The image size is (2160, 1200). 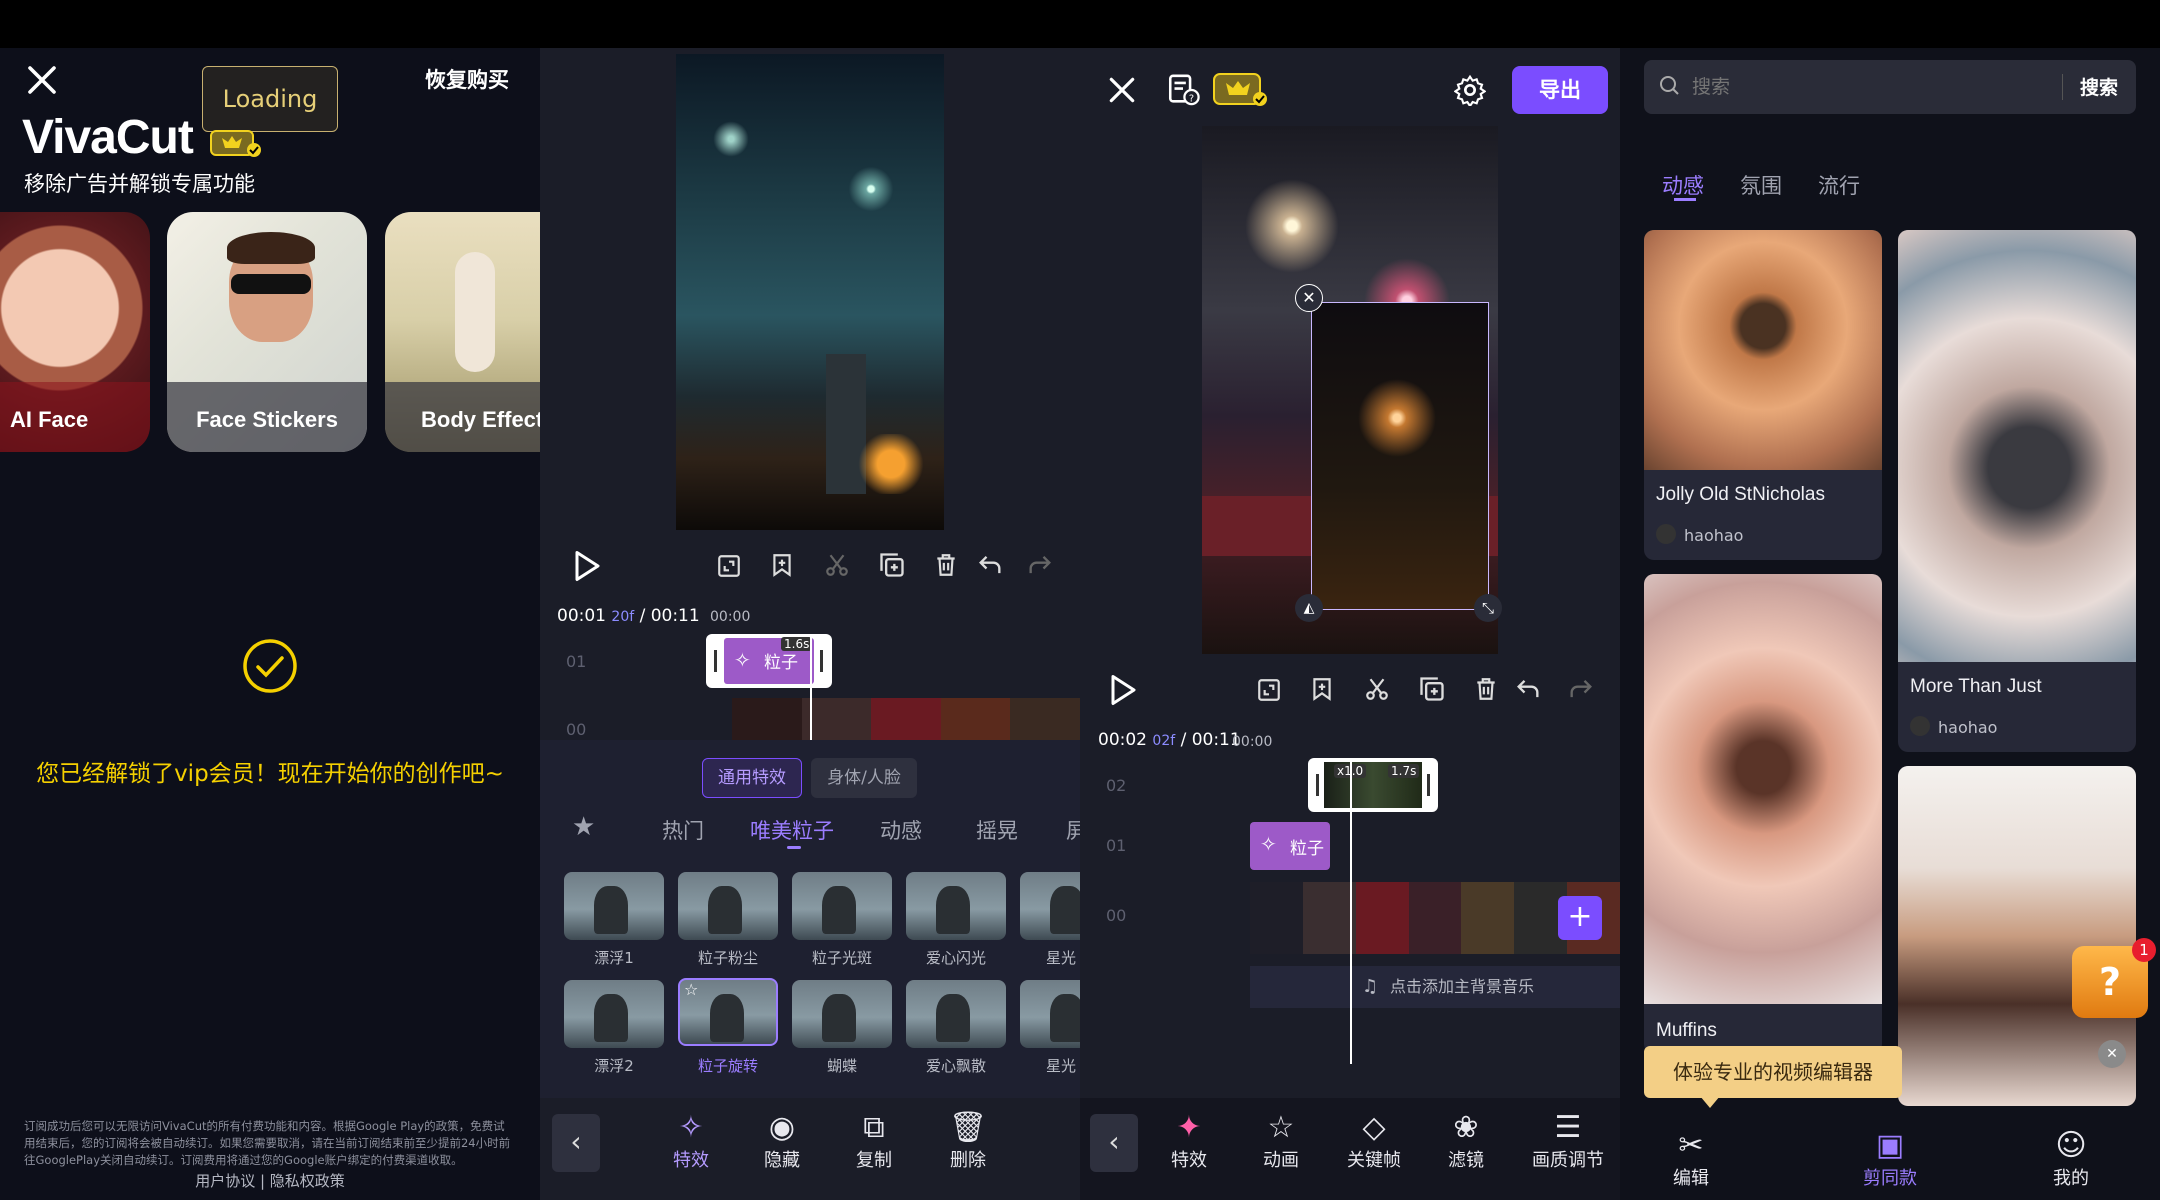 I want to click on close-promo-icon: ✕, so click(x=2112, y=1054).